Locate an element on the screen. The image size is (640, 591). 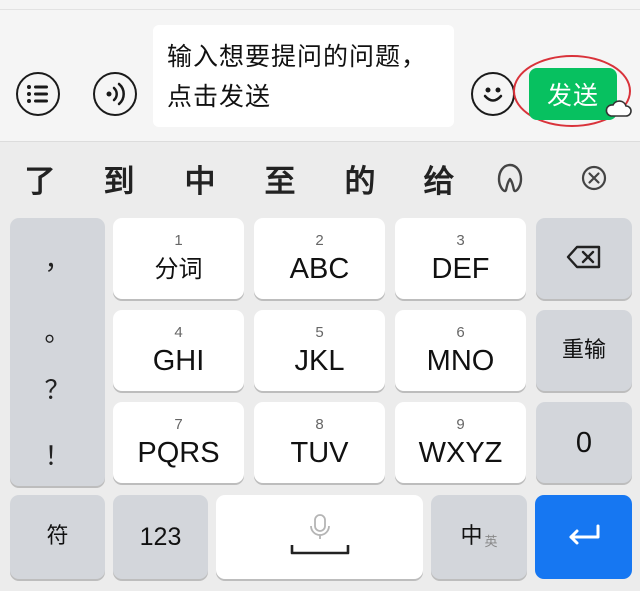
candidate-word: 了 is located at coordinates (40, 178).